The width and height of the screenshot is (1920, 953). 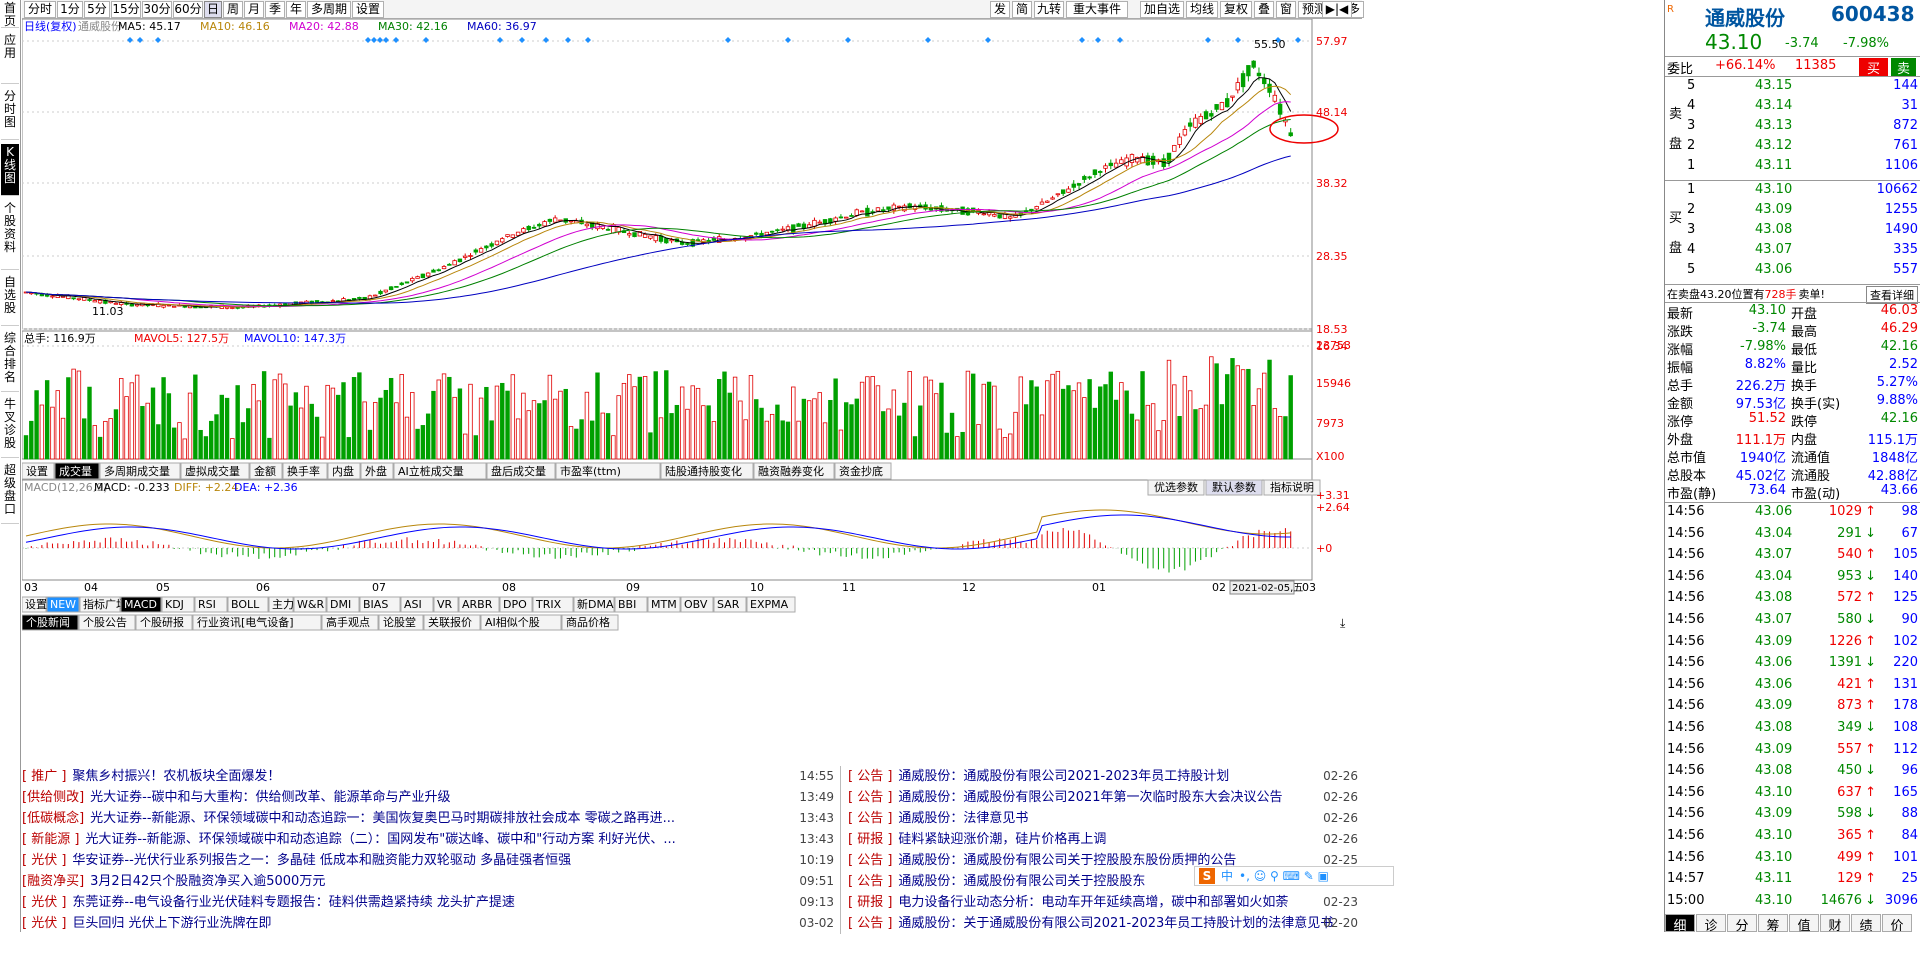 I want to click on sub-tab-1: 成交量, so click(x=77, y=471).